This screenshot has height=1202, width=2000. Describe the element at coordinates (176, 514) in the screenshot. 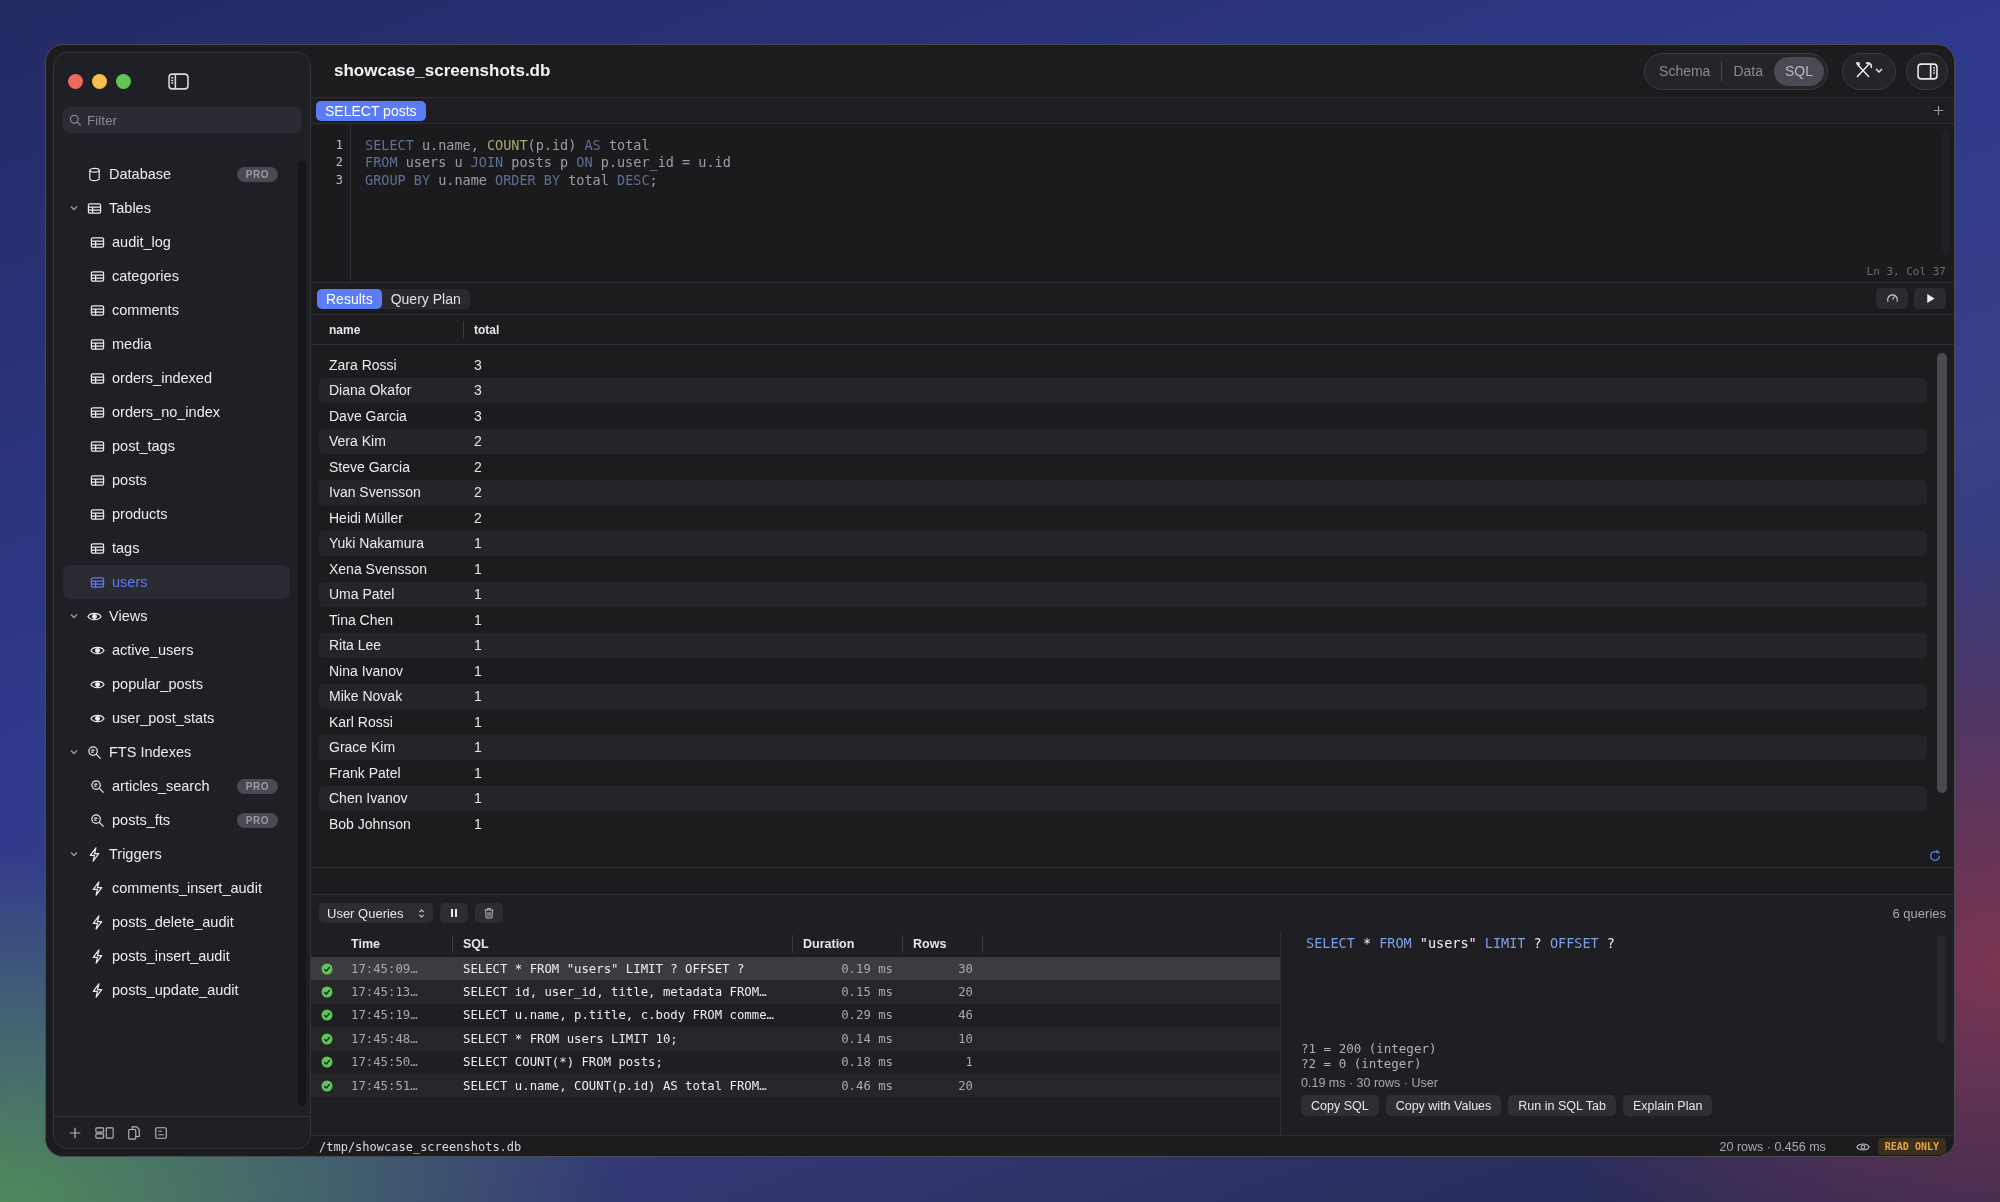

I see `tree-item: products` at that location.